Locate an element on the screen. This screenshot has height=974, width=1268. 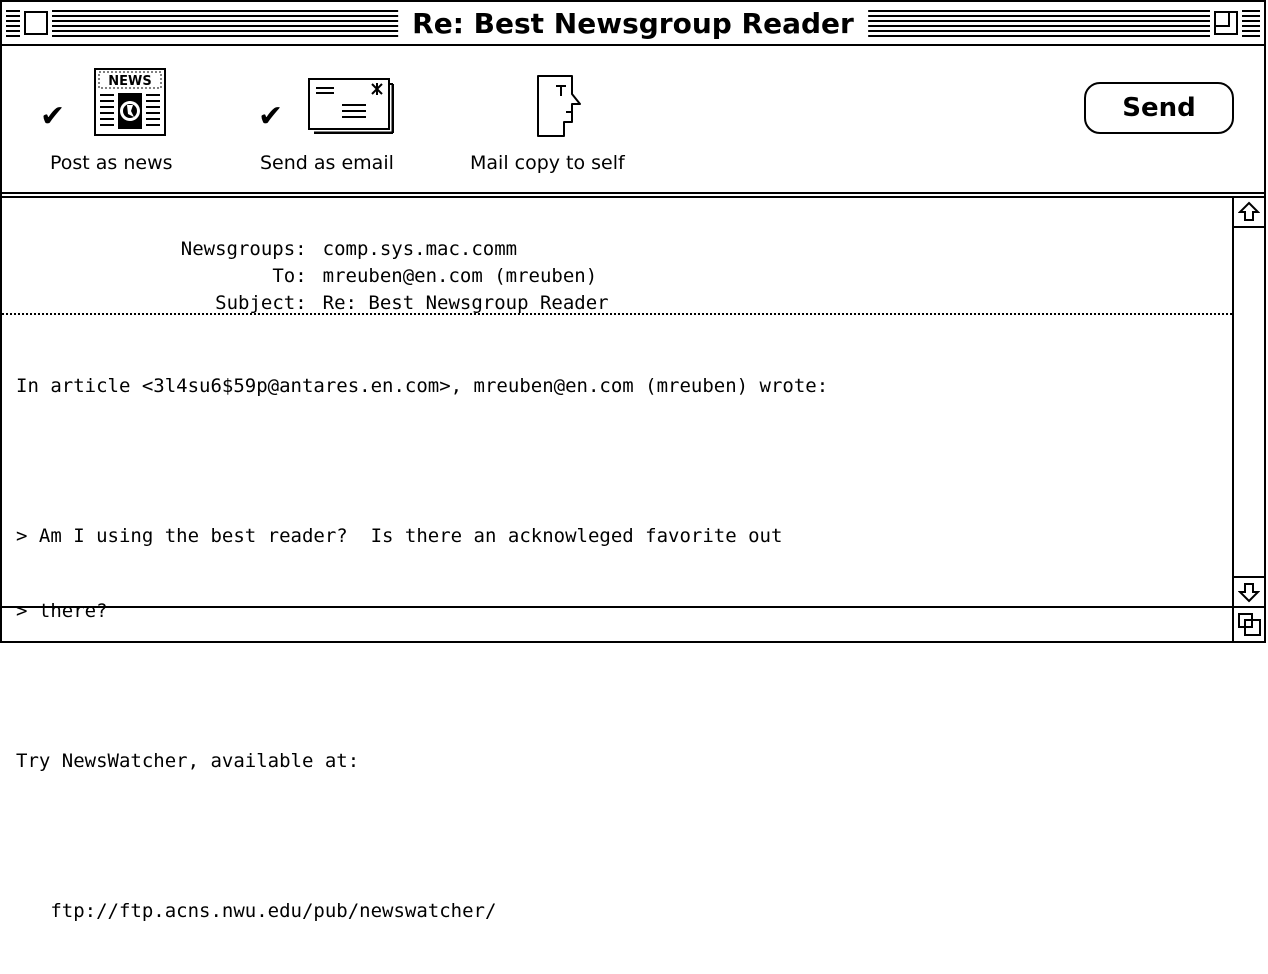
scroll-down-button is located at coordinates (1249, 591).